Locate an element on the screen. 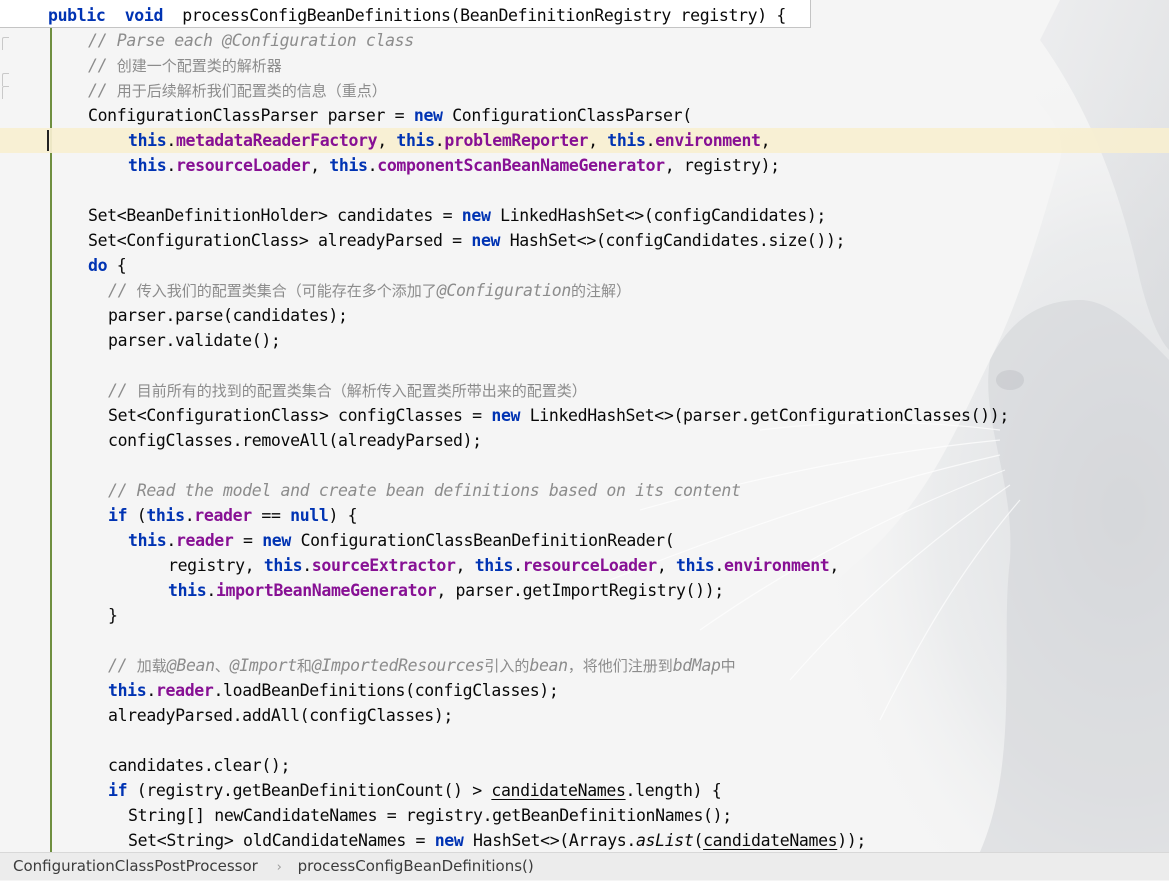 This screenshot has width=1169, height=881. text-caret is located at coordinates (48, 140).